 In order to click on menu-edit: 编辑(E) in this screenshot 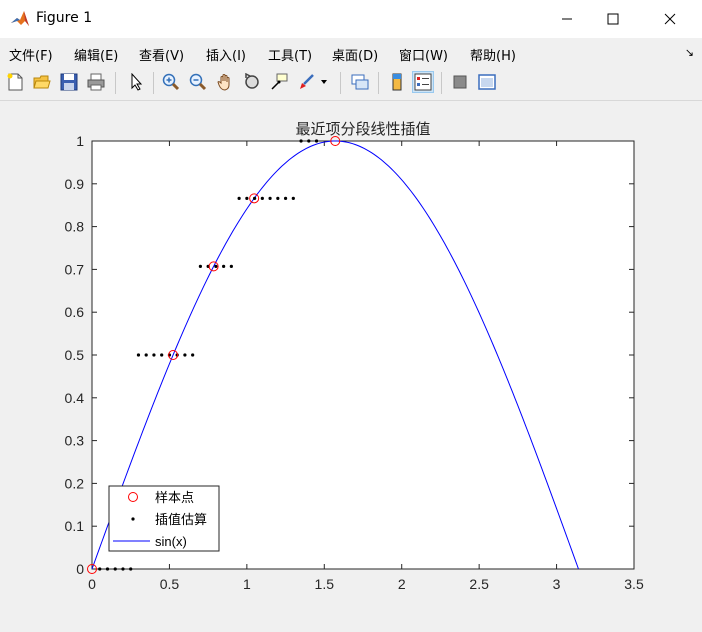, I will do `click(96, 54)`.